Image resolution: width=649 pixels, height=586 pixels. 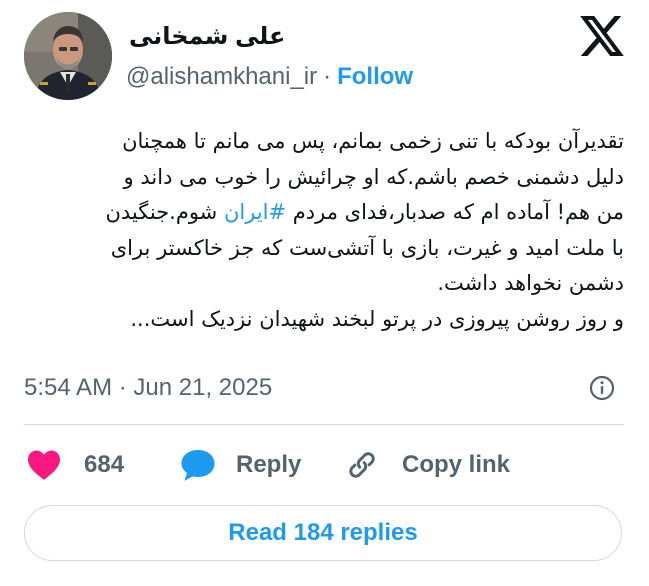 What do you see at coordinates (456, 464) in the screenshot?
I see `copy-link-label: Copy link` at bounding box center [456, 464].